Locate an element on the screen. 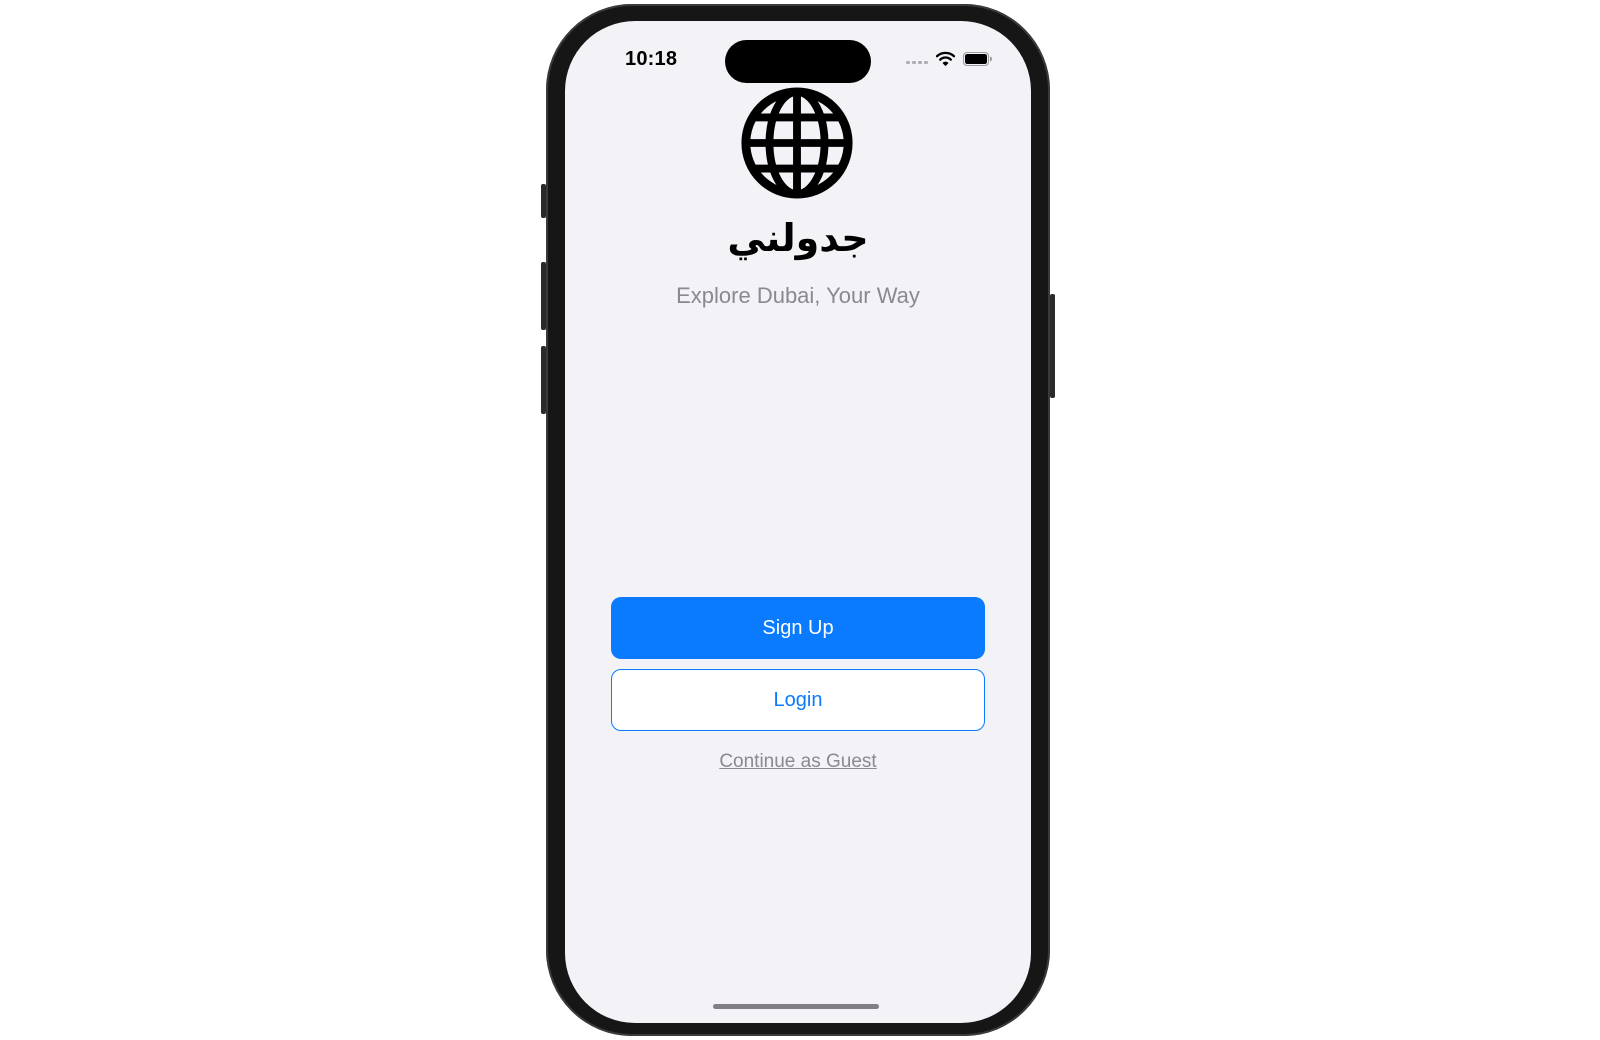  app-title: جدولني is located at coordinates (798, 238).